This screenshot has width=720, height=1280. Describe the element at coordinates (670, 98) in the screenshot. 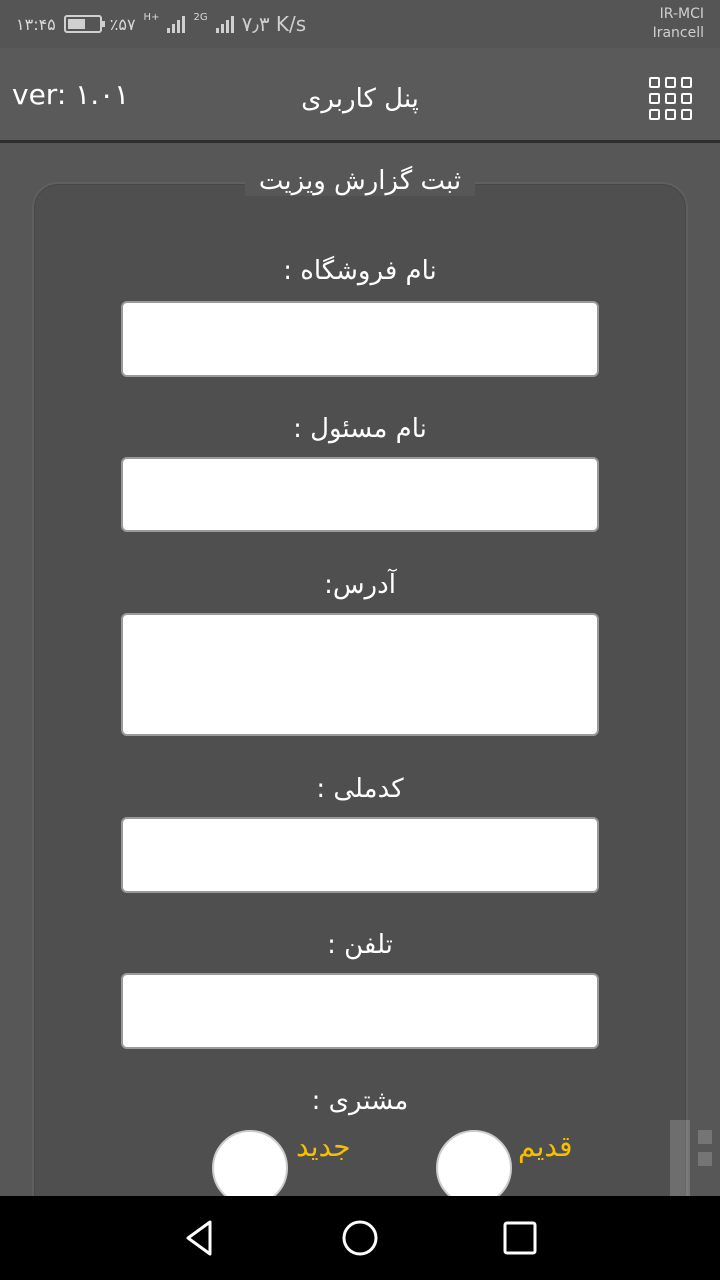

I see `grid-menu-icon` at that location.